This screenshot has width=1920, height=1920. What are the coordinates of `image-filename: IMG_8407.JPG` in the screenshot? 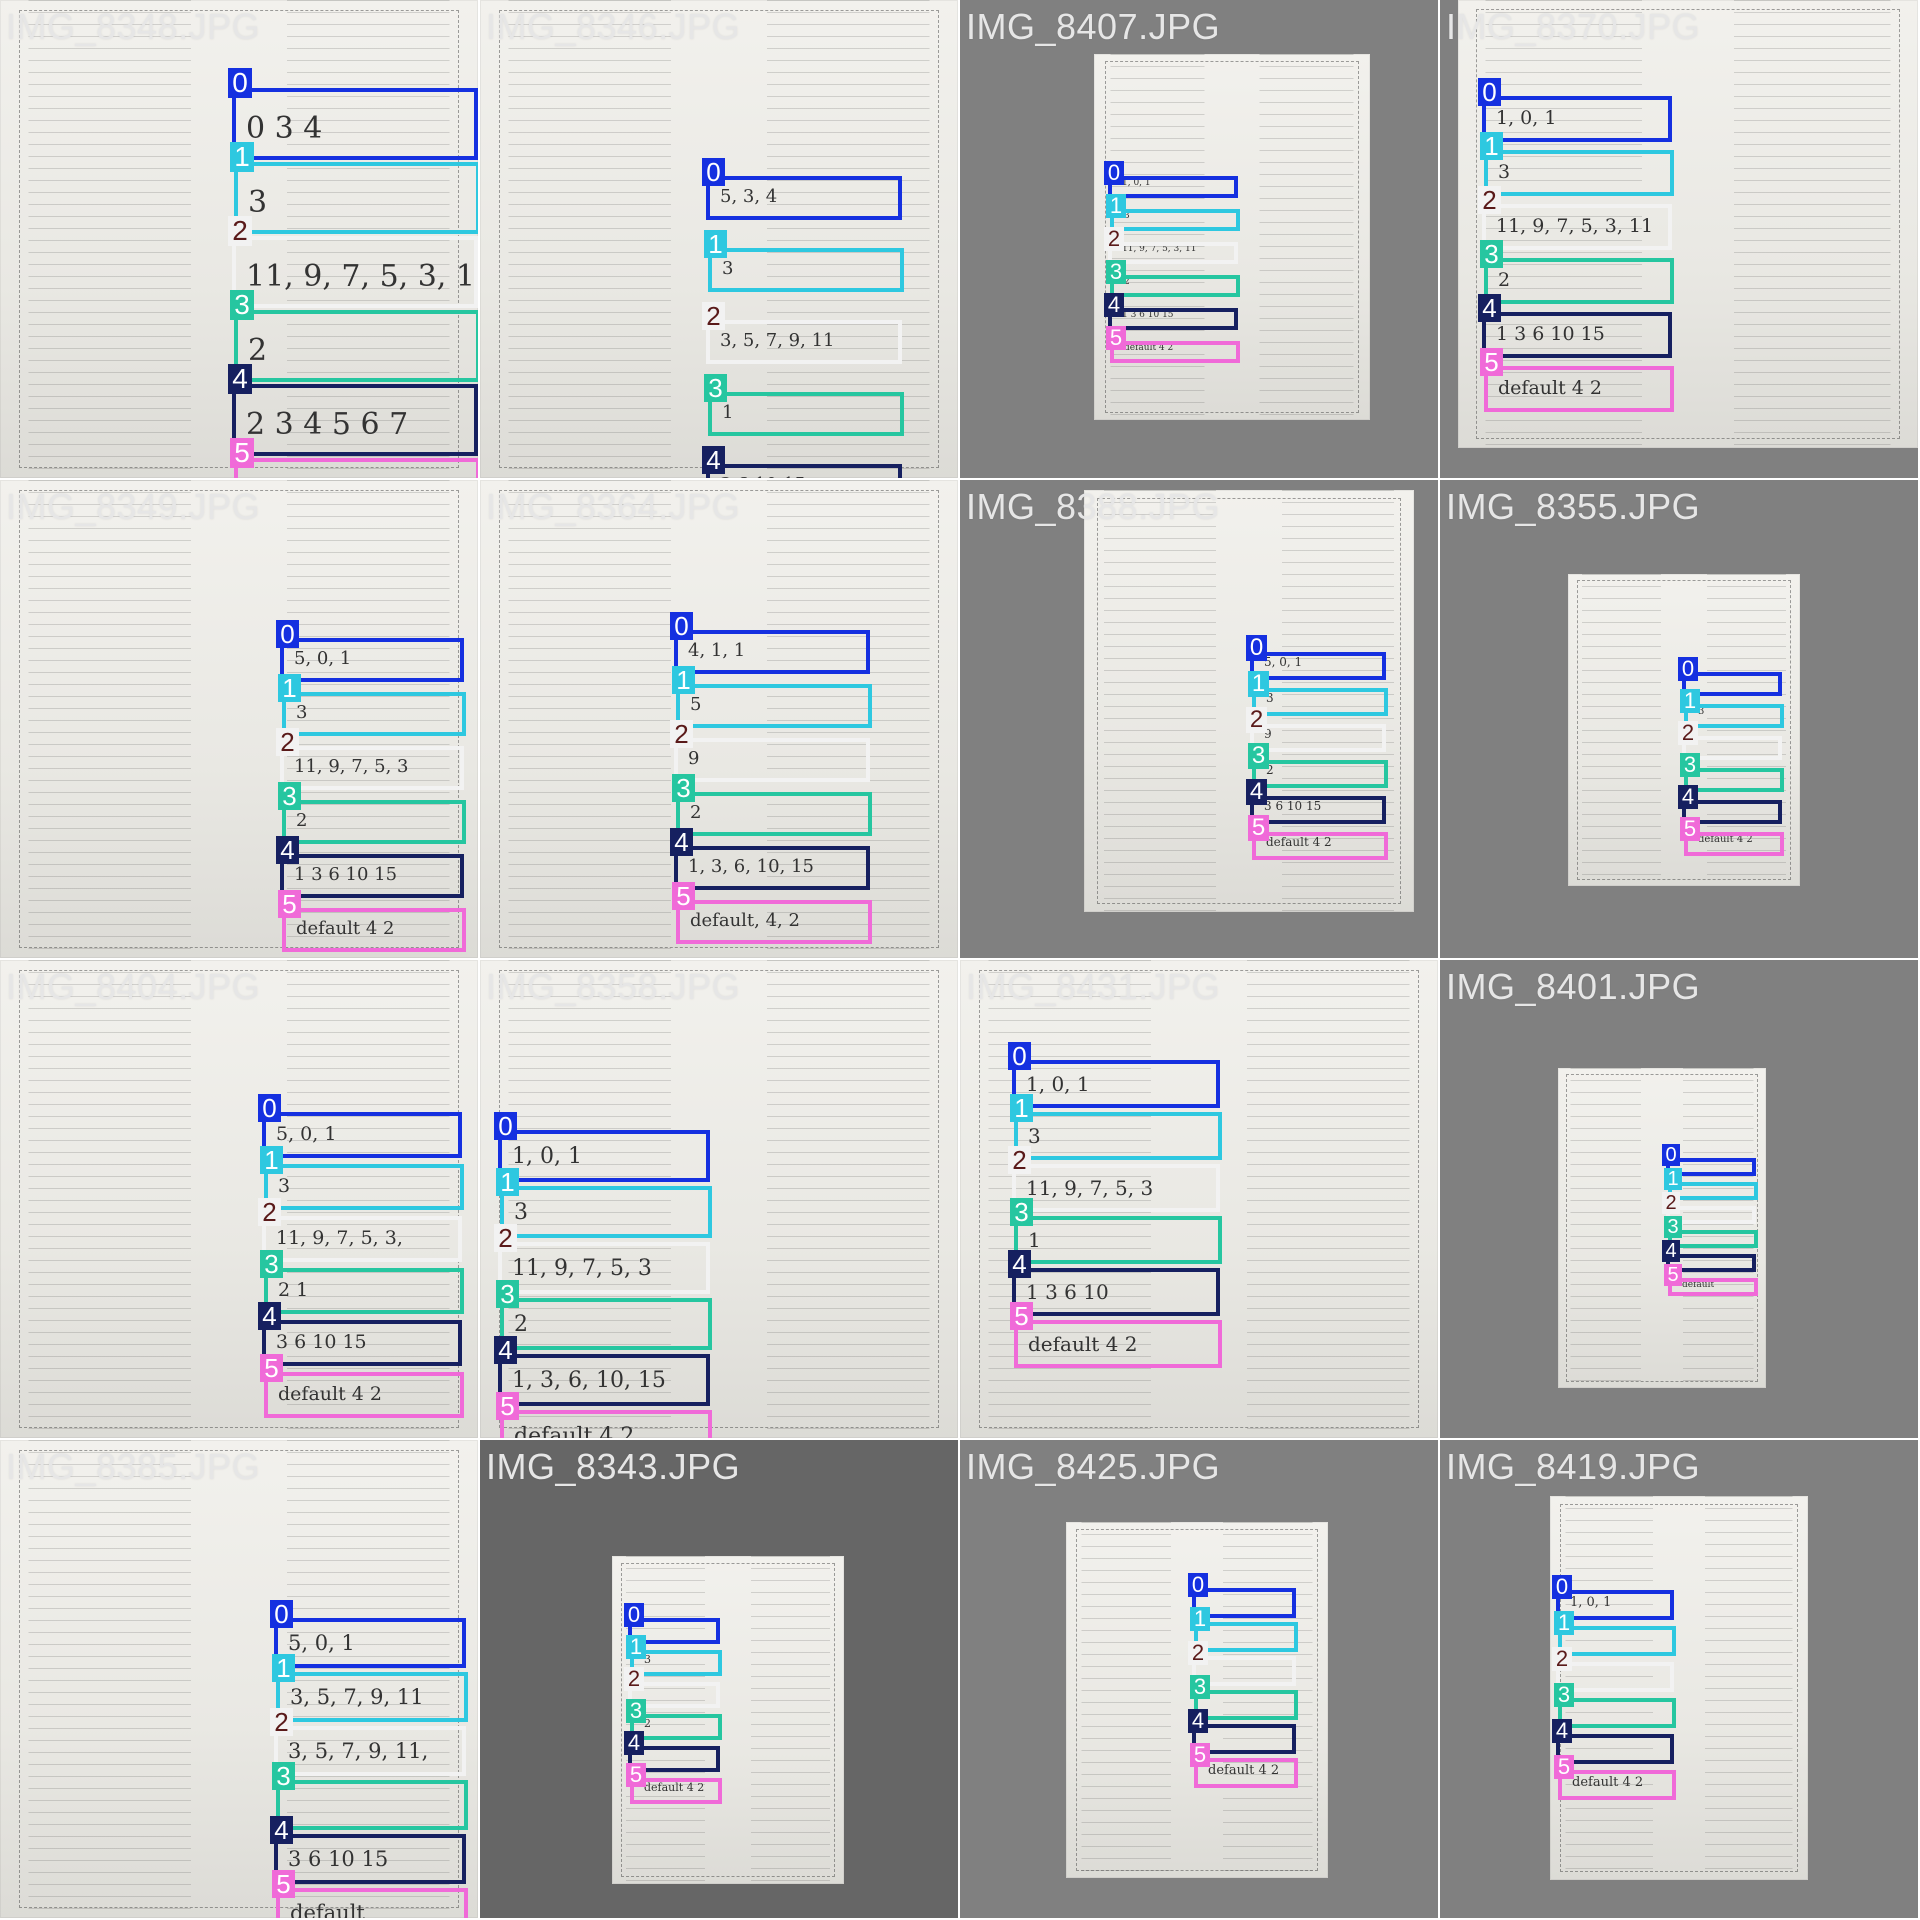 It's located at (1093, 26).